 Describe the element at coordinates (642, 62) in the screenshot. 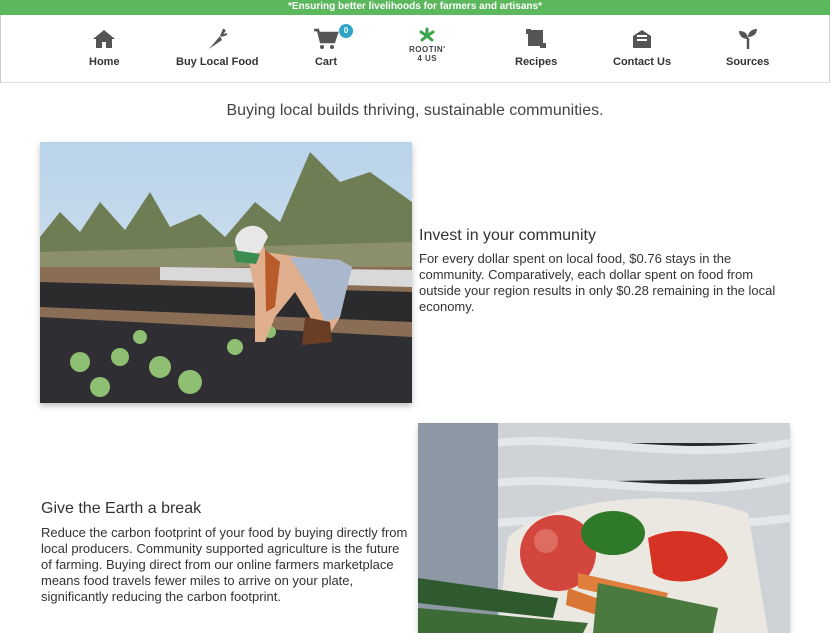

I see `nav-contact-us-label: Contact Us` at that location.